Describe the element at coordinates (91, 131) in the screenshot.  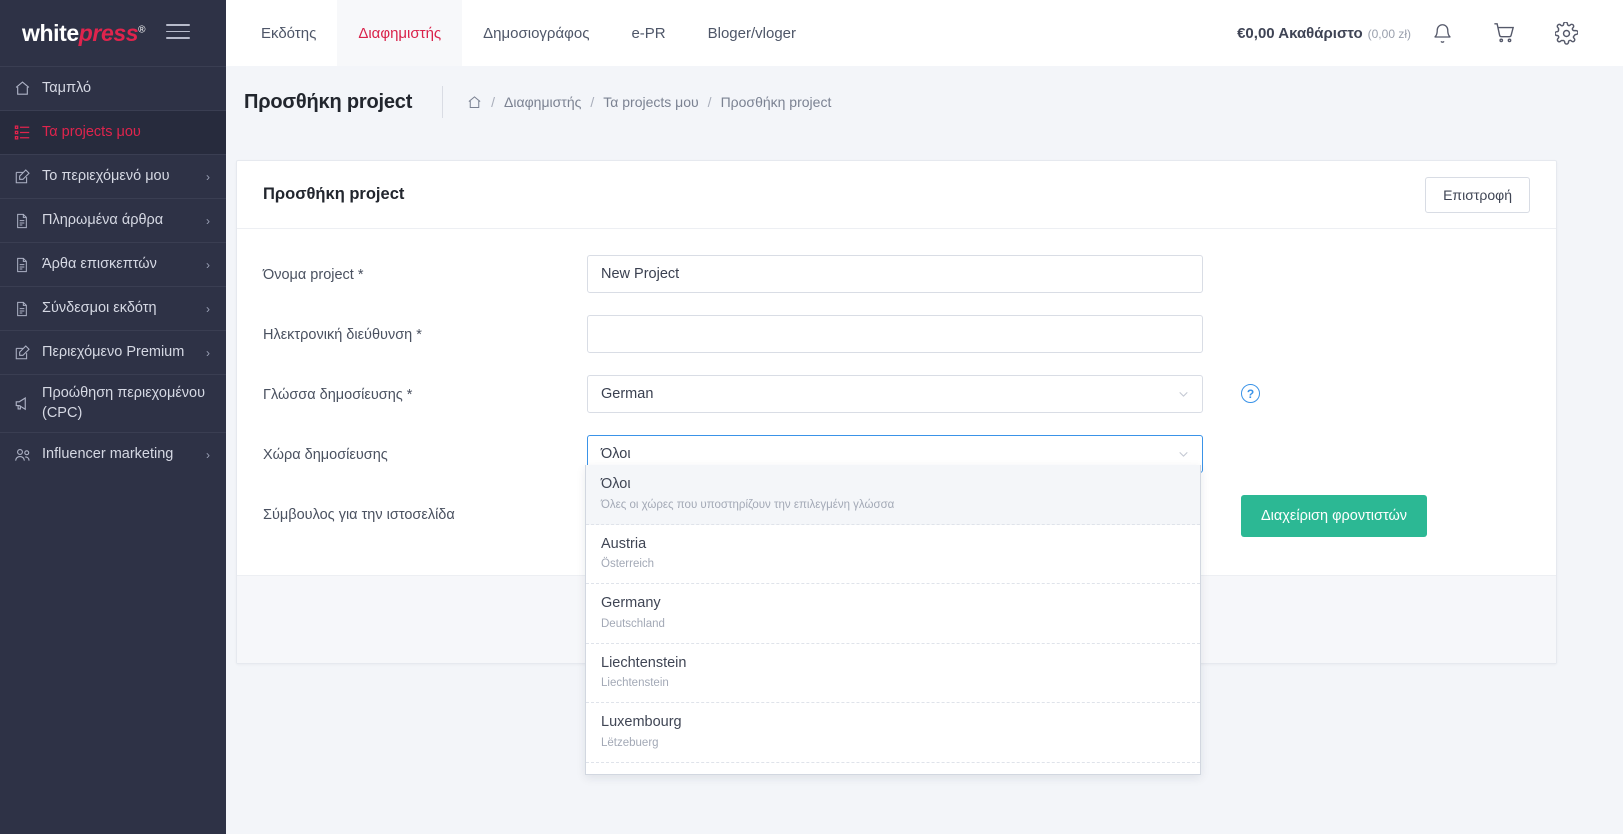
I see `sidebar-item-label: Τα projects μου` at that location.